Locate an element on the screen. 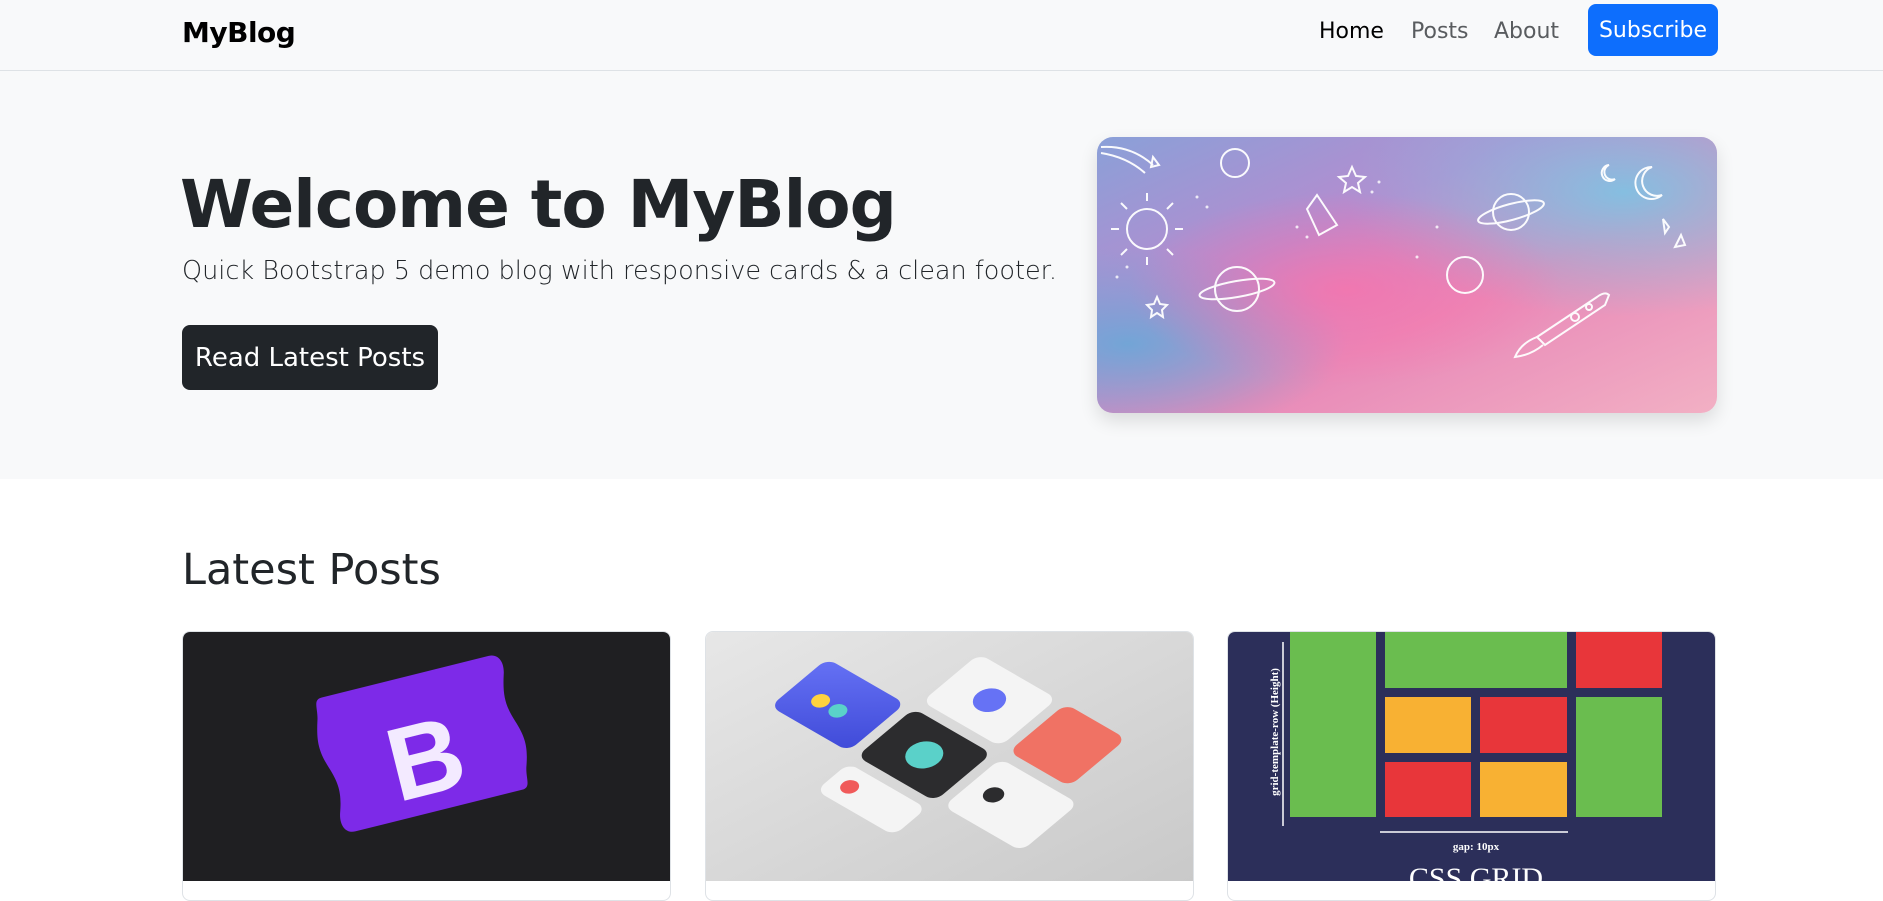 The width and height of the screenshot is (1883, 901). navbar: MyBlog Home Posts About Subscribe is located at coordinates (941, 35).